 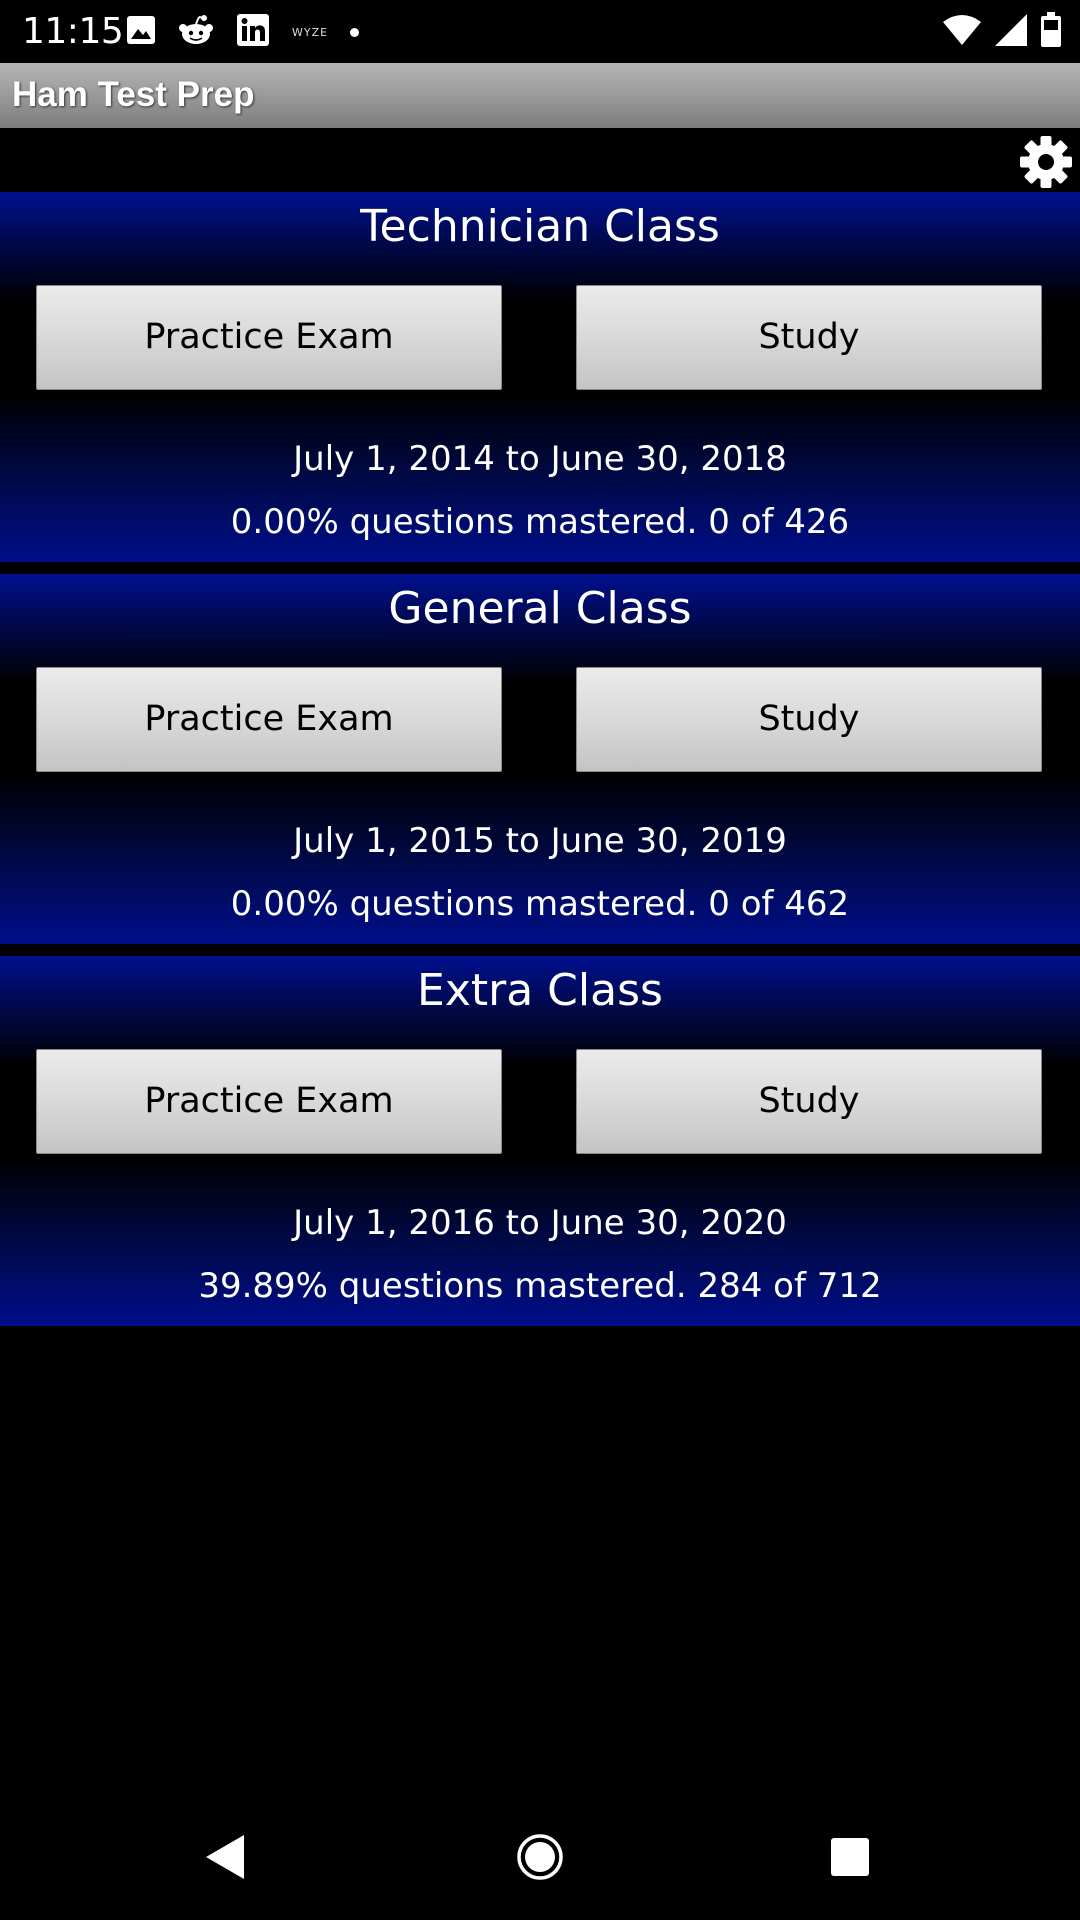 What do you see at coordinates (850, 1859) in the screenshot?
I see `recents-icon` at bounding box center [850, 1859].